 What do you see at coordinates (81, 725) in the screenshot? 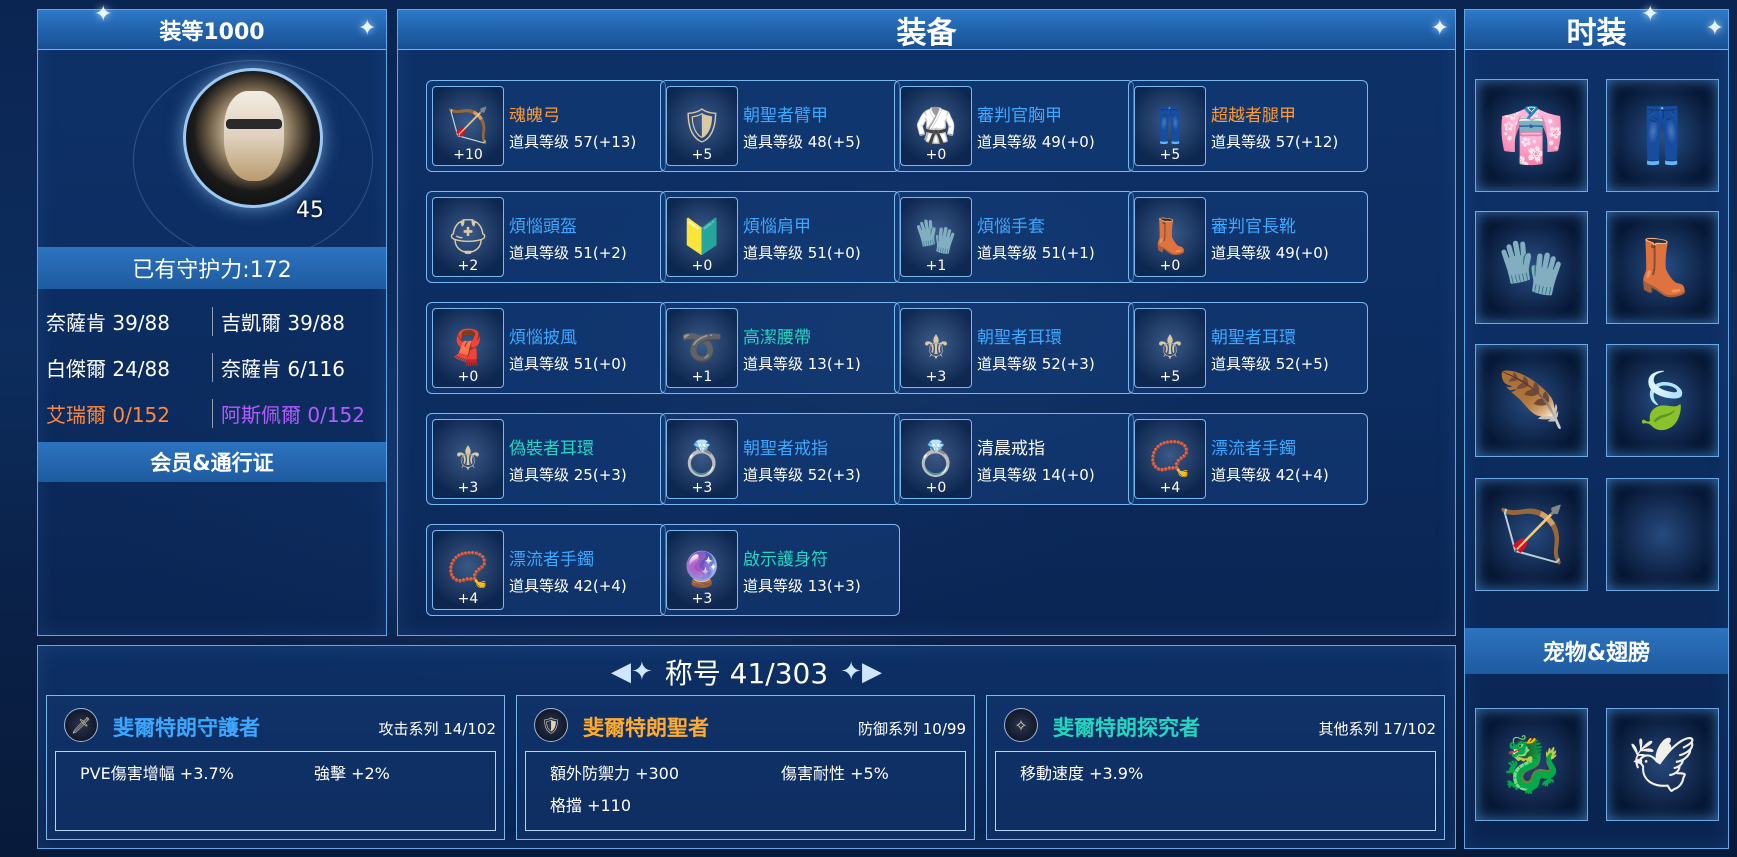
I see `sword-emblem-icon: 🗡` at bounding box center [81, 725].